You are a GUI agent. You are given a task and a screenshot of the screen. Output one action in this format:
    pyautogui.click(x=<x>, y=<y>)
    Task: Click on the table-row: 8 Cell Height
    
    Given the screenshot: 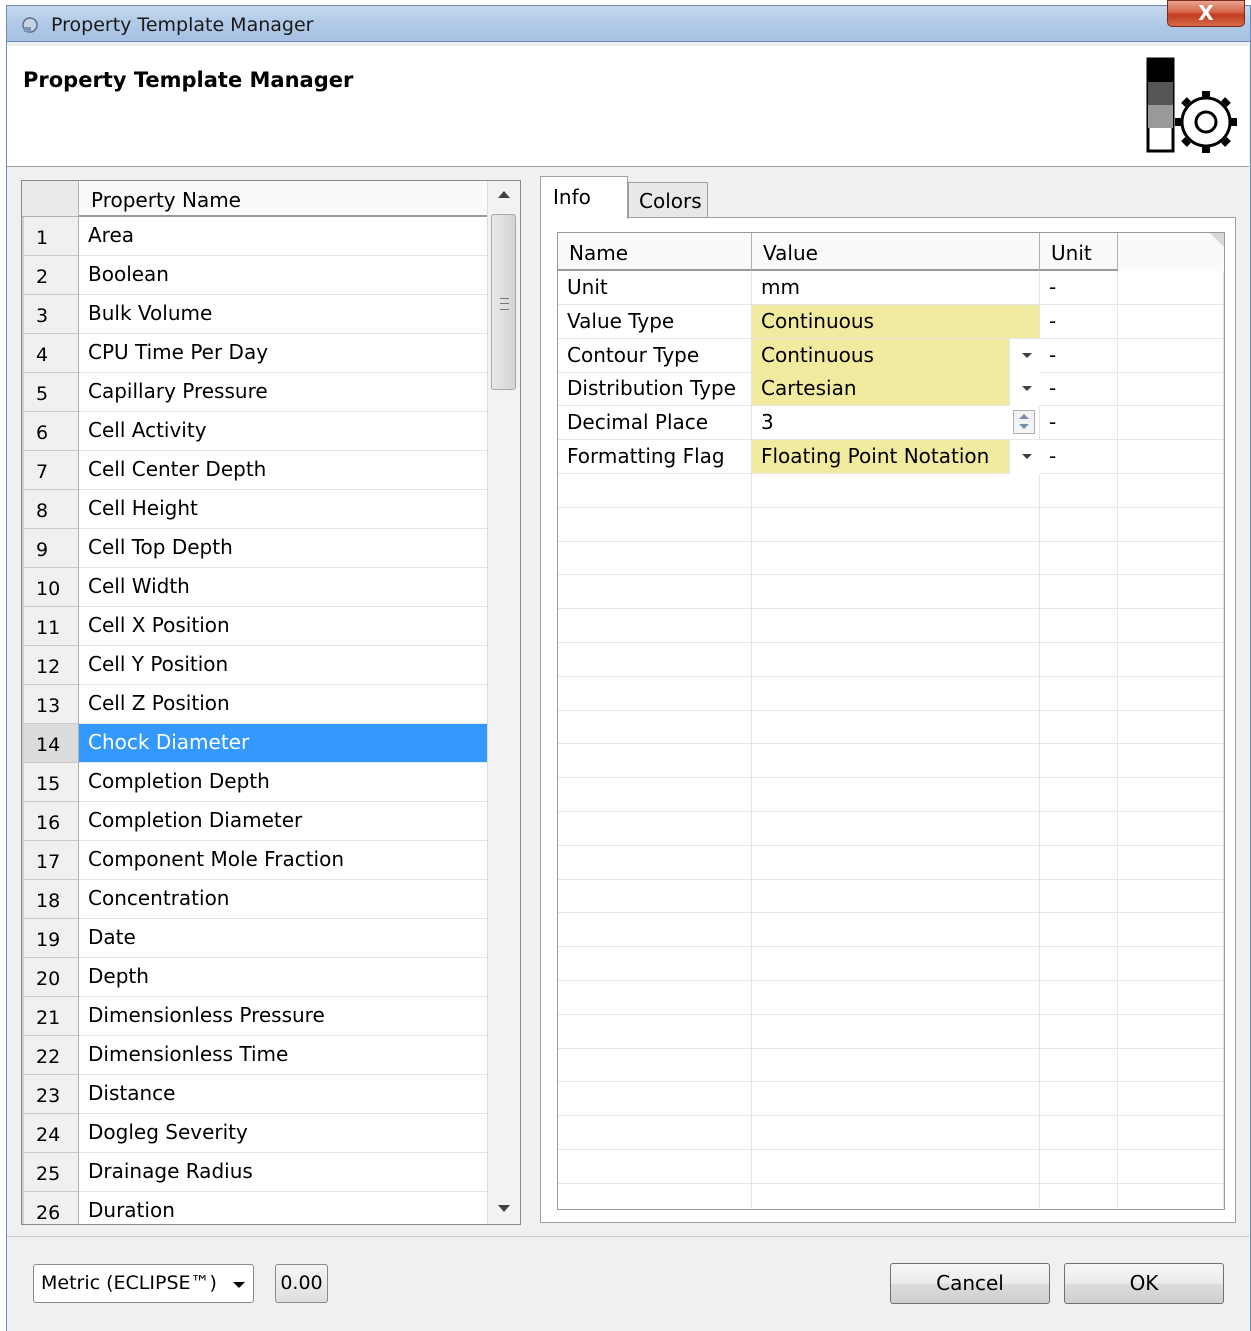 What is the action you would take?
    pyautogui.click(x=254, y=509)
    